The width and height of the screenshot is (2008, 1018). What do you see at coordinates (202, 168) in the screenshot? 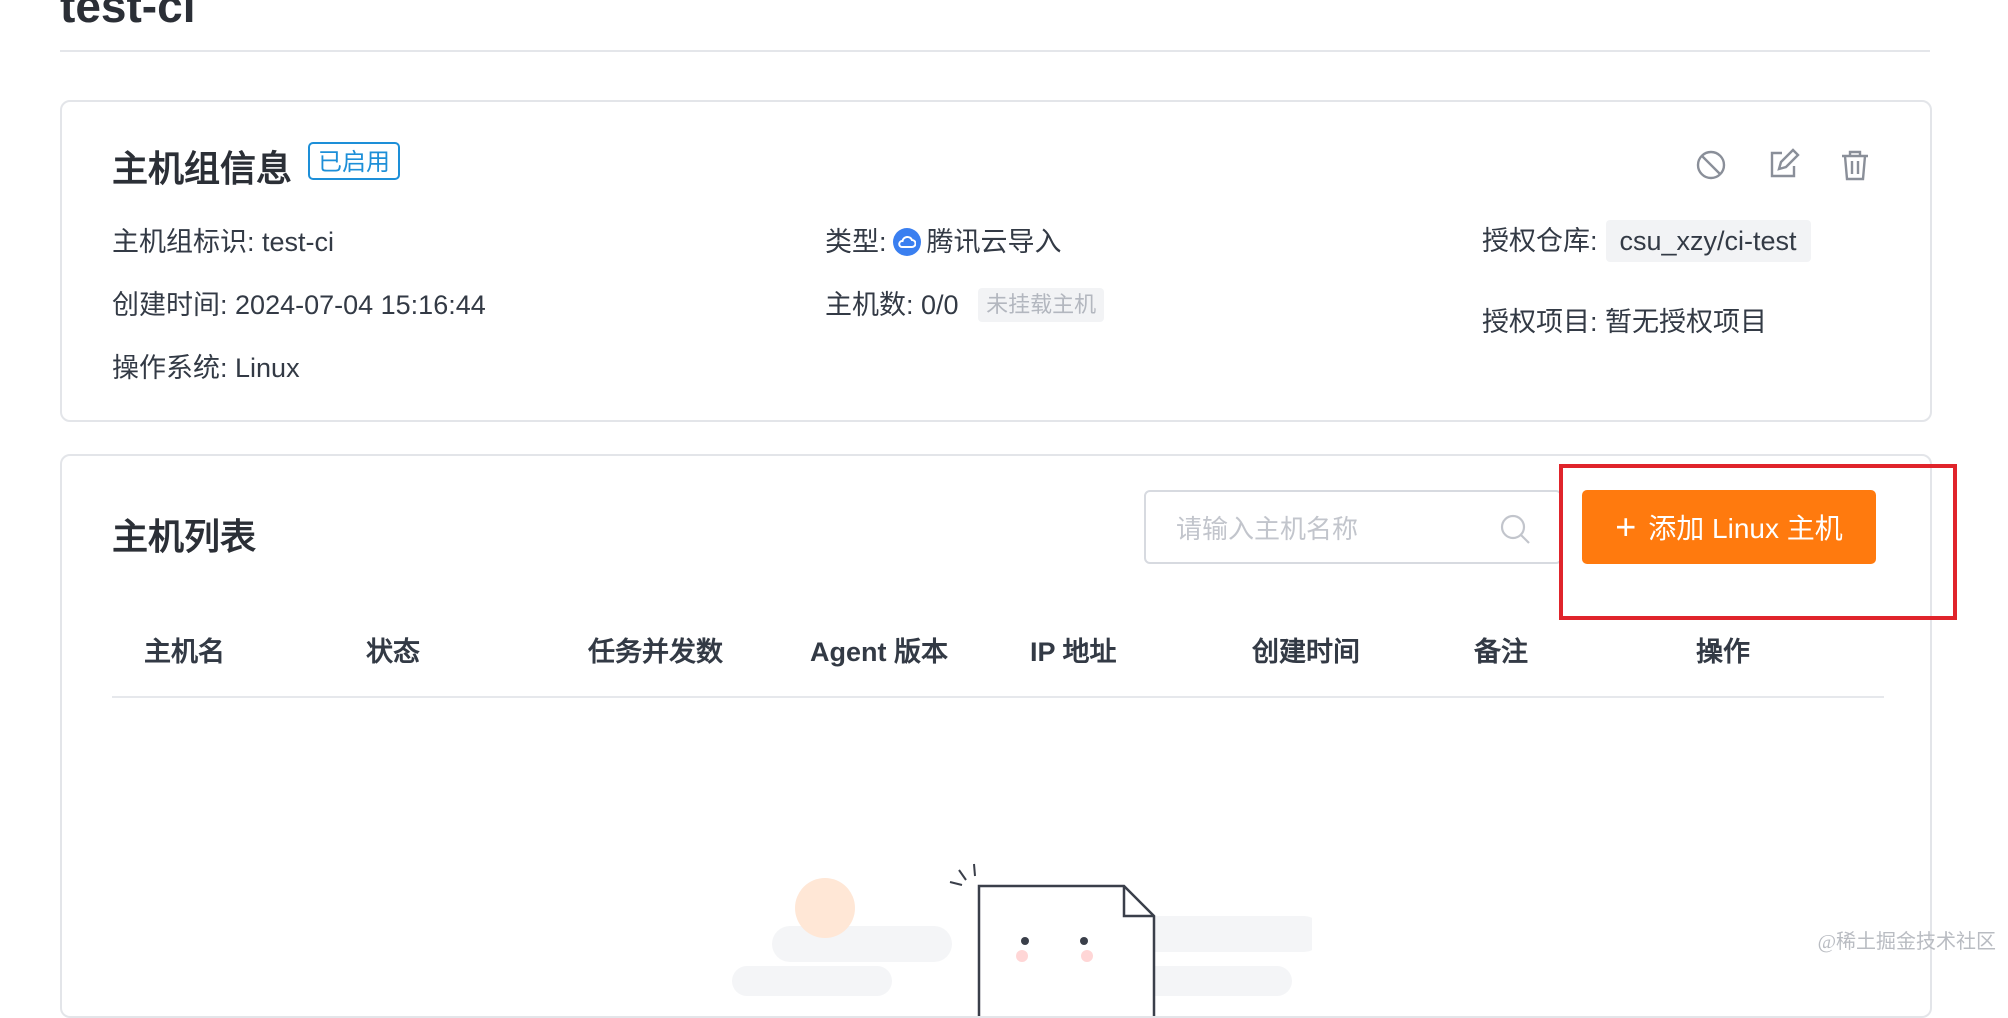
I see `info-card-title: 主机组信息` at bounding box center [202, 168].